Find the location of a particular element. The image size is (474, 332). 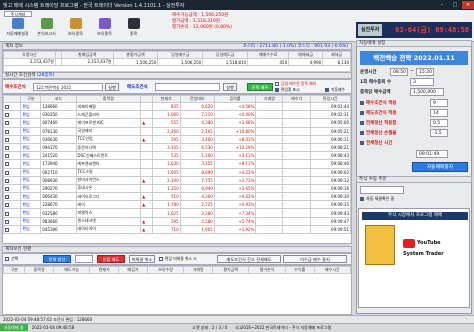

table-row: 편입 078130 국일제지 2,260 2,165 +10.80% 09:05:21 is located at coordinates (177, 131).